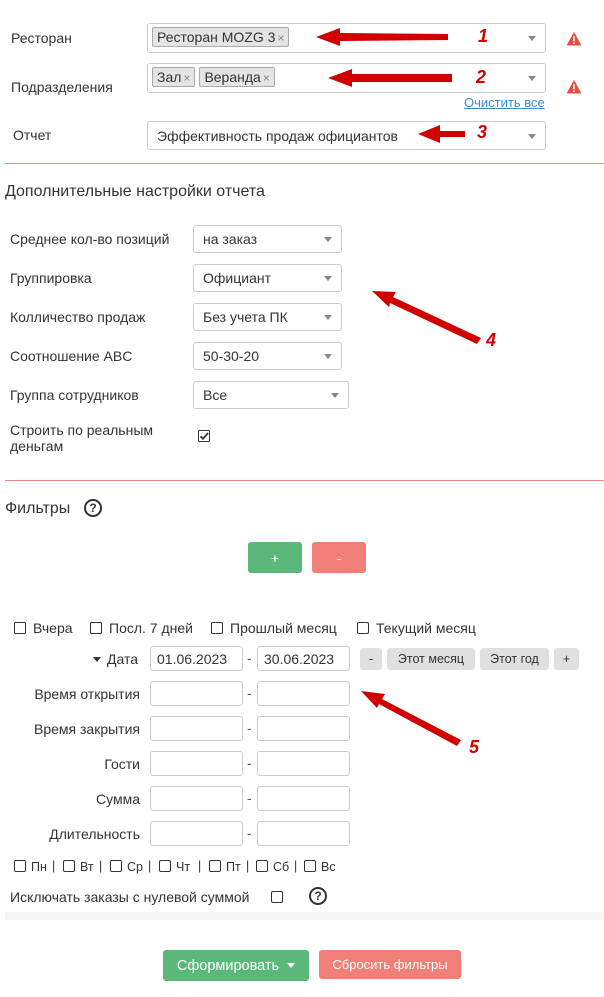 This screenshot has width=604, height=997. Describe the element at coordinates (483, 36) in the screenshot. I see `annotation-1: 1` at that location.